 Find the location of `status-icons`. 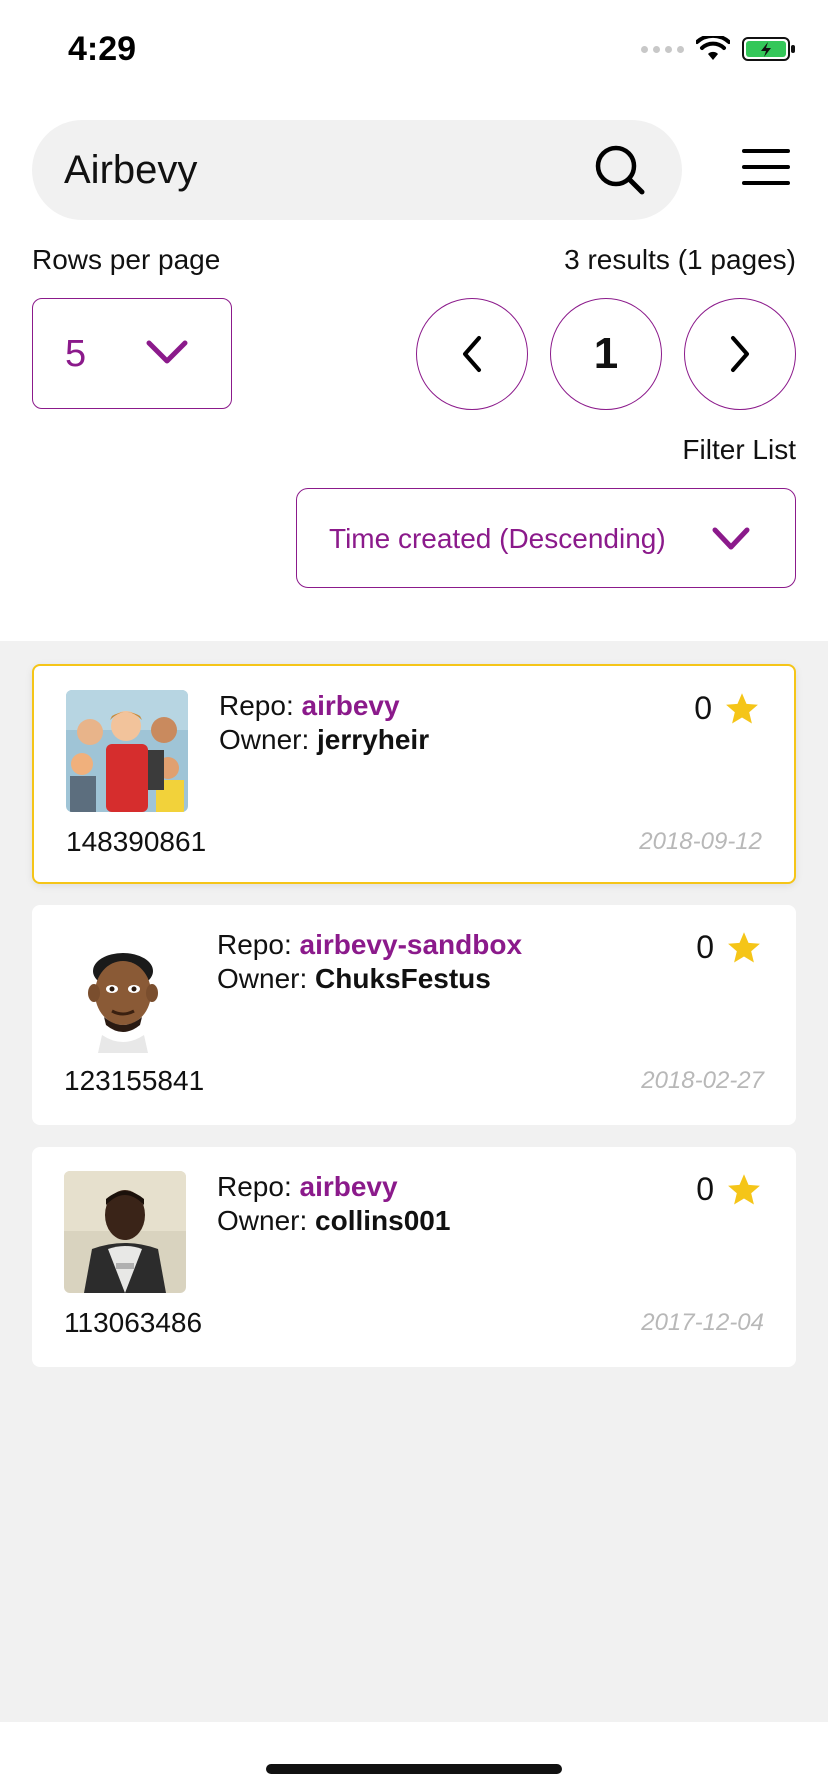

status-icons is located at coordinates (718, 49).